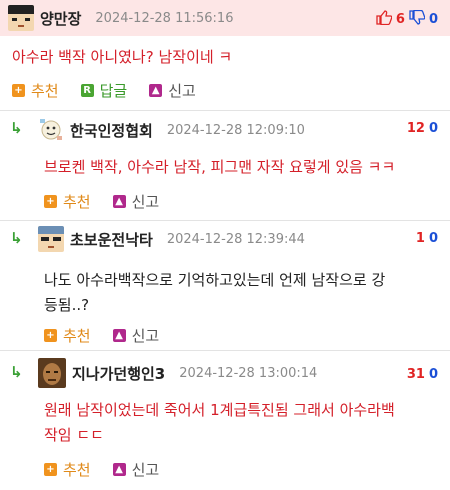  Describe the element at coordinates (219, 410) in the screenshot. I see `comment-text-line: 원래 남작이었는데 죽어서 1계급특진됨 그래서 아수라백` at that location.